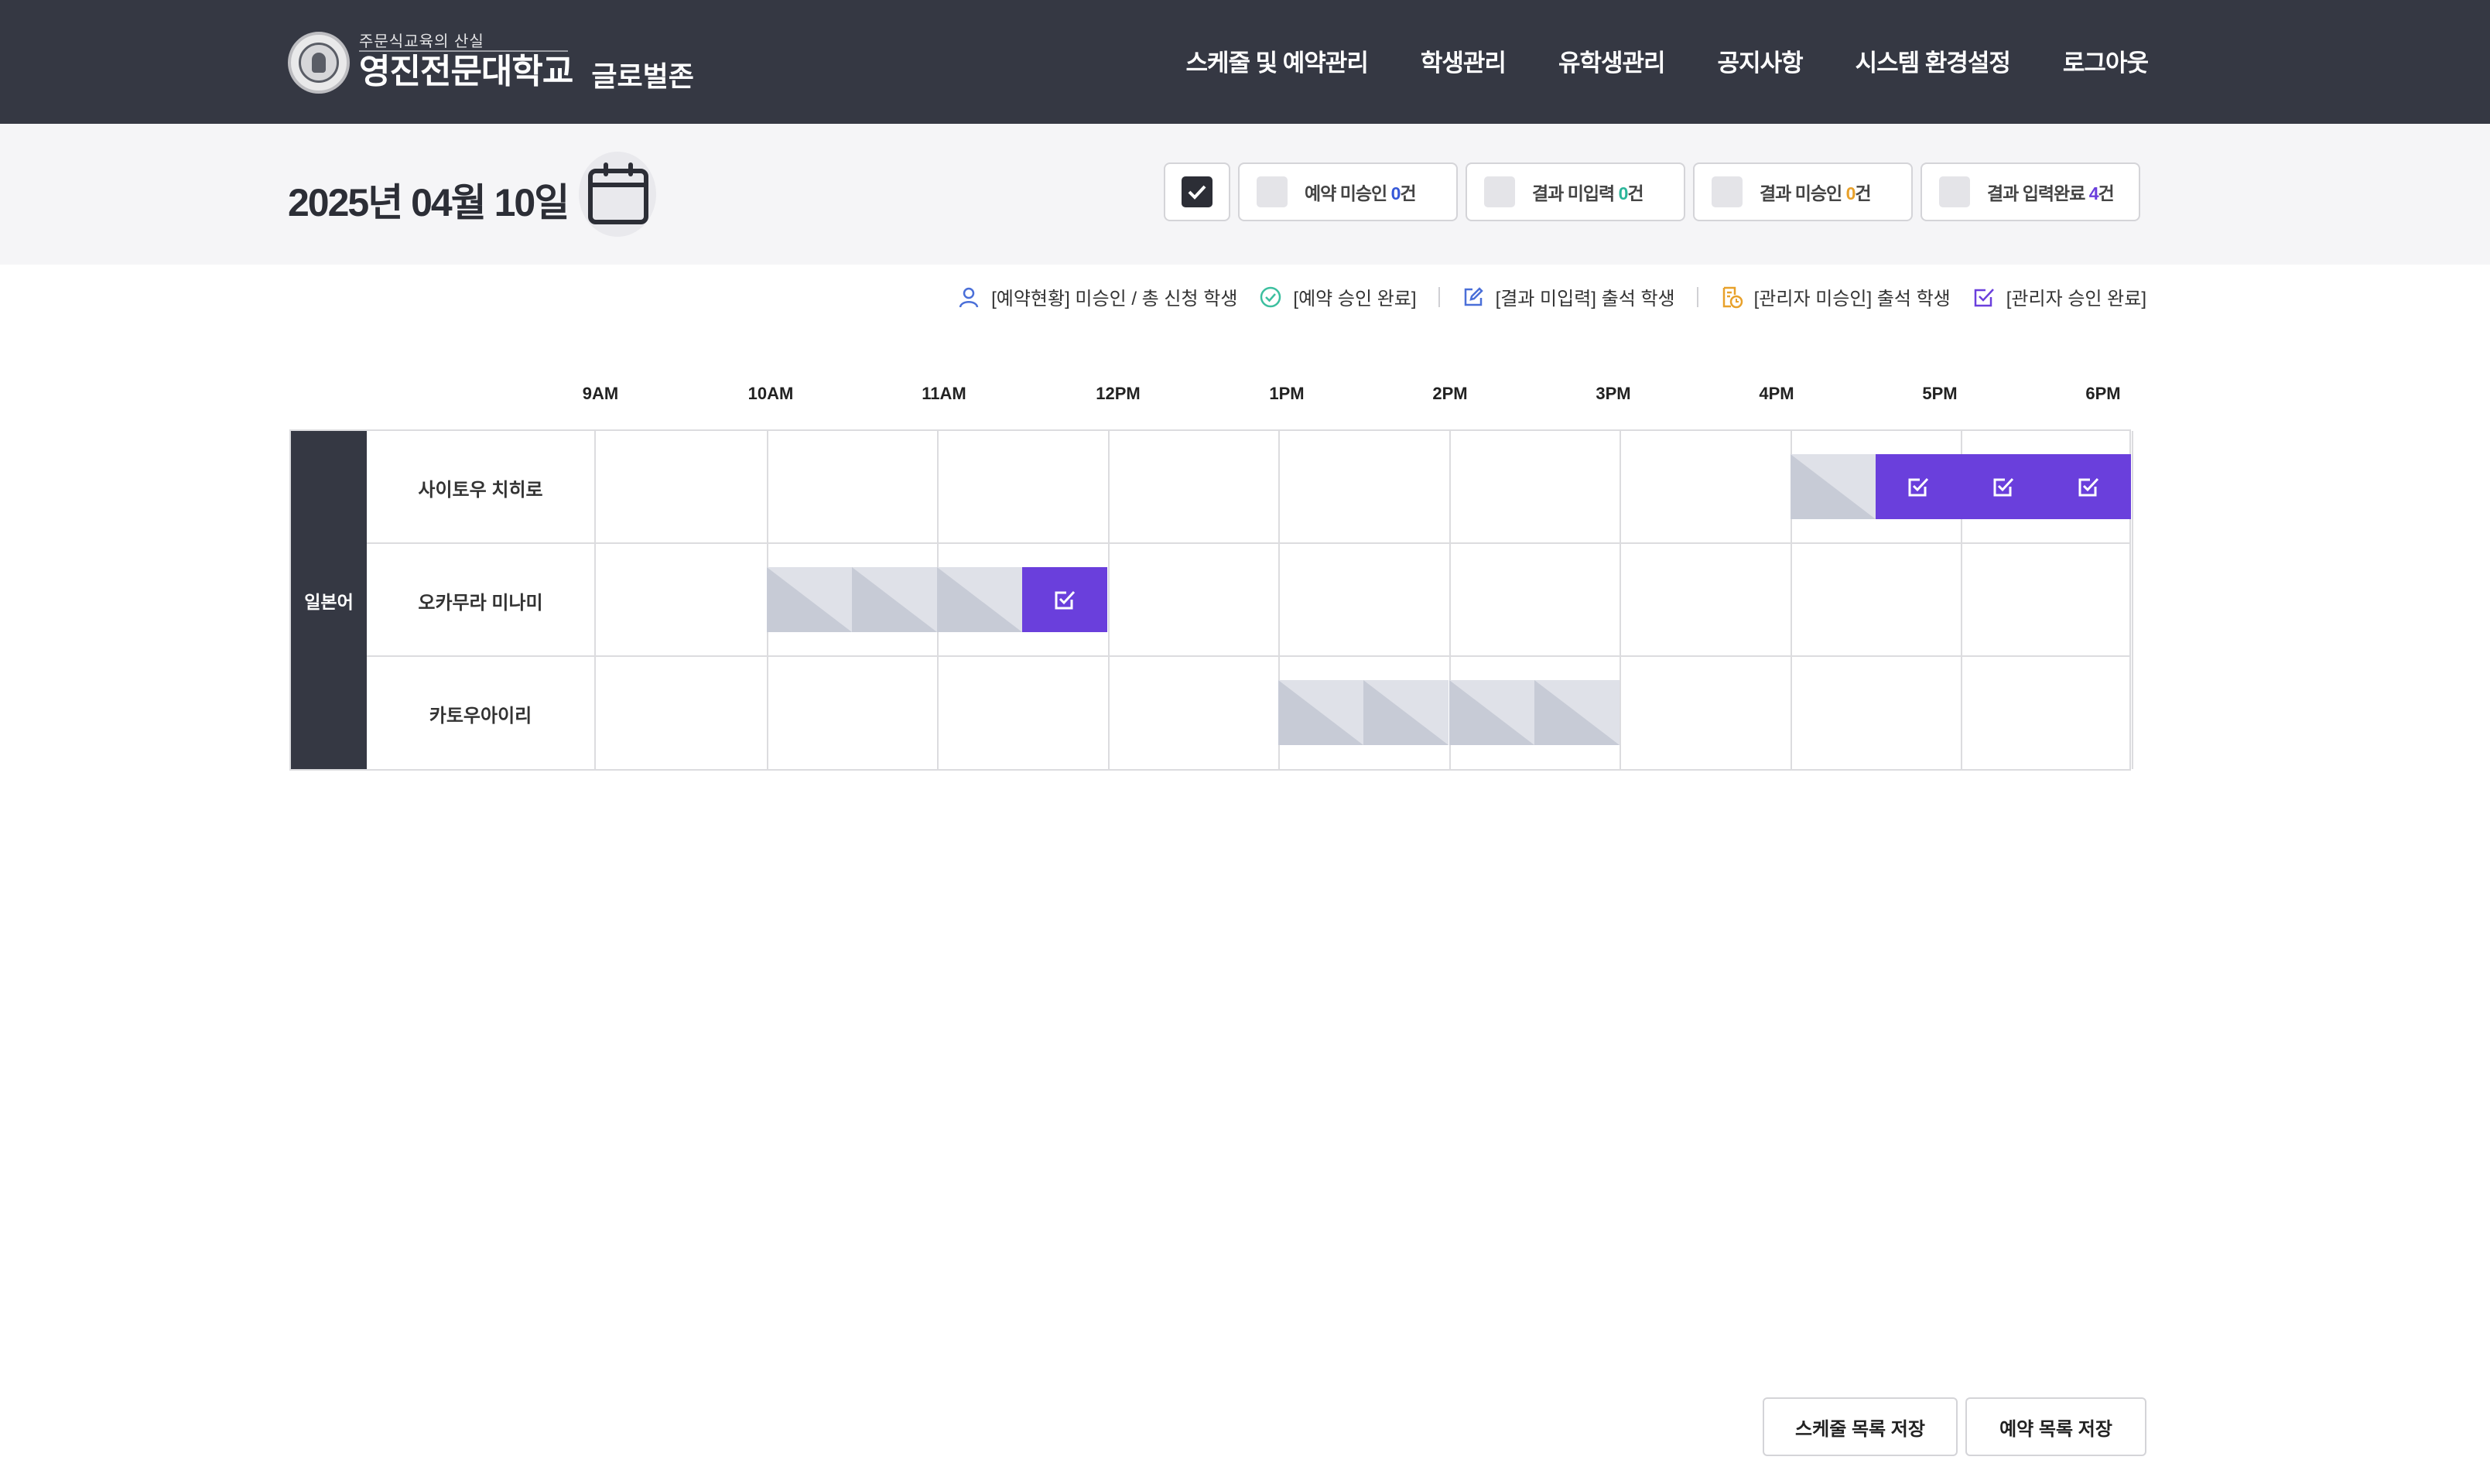  Describe the element at coordinates (2106, 61) in the screenshot. I see `nav-logout: 로그아웃` at that location.